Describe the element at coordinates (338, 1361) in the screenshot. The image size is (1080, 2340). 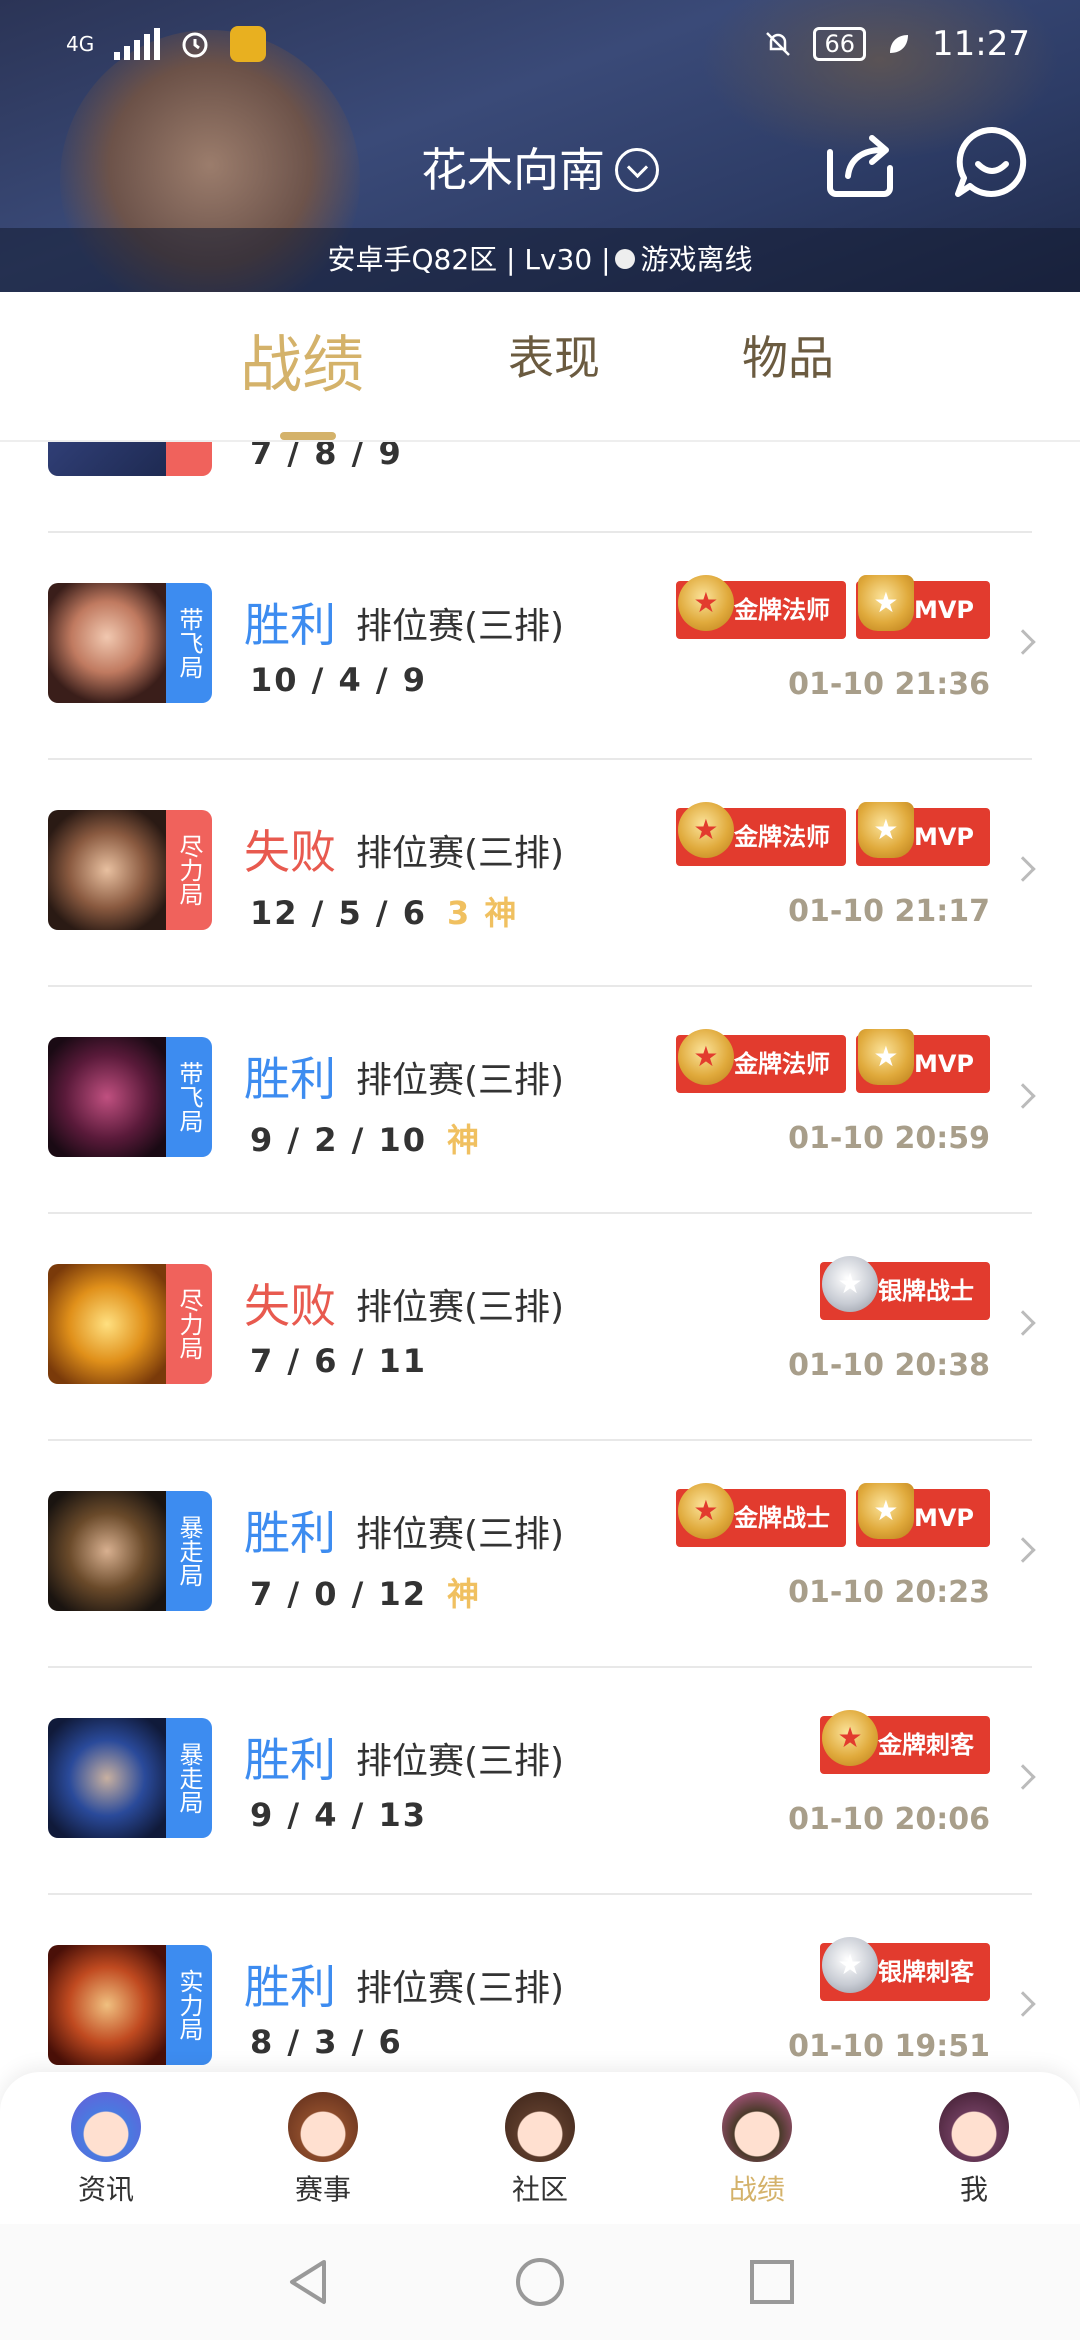
I see `kda: 7 / 6 / 11` at that location.